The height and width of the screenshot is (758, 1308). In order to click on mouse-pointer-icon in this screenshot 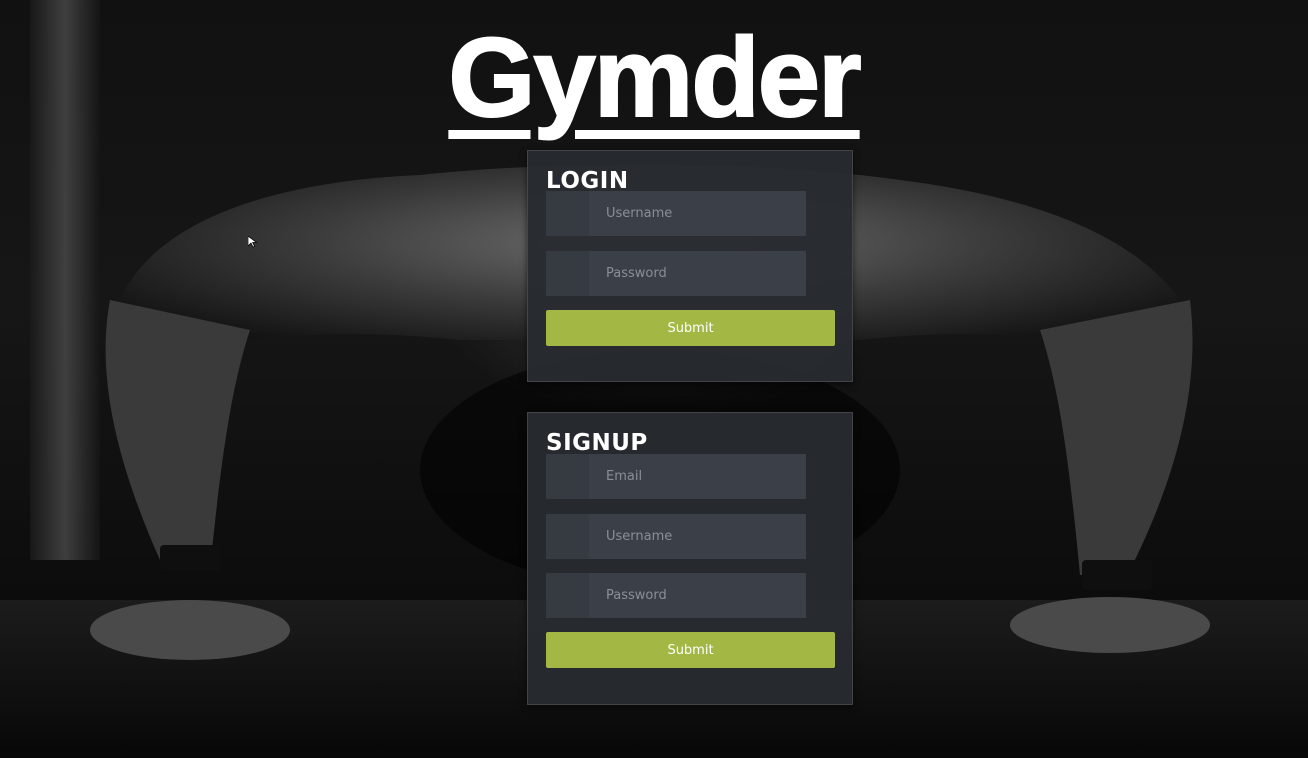, I will do `click(253, 242)`.